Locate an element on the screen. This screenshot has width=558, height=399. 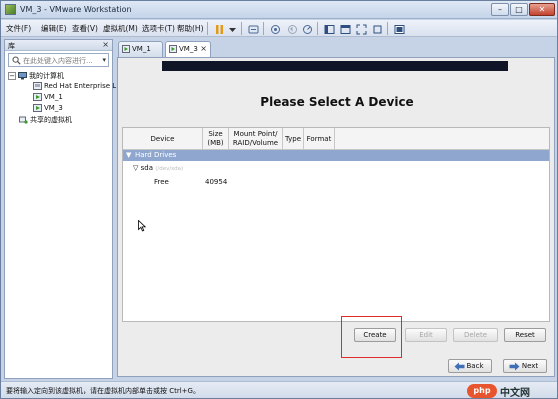
search-icon is located at coordinates (16, 60).